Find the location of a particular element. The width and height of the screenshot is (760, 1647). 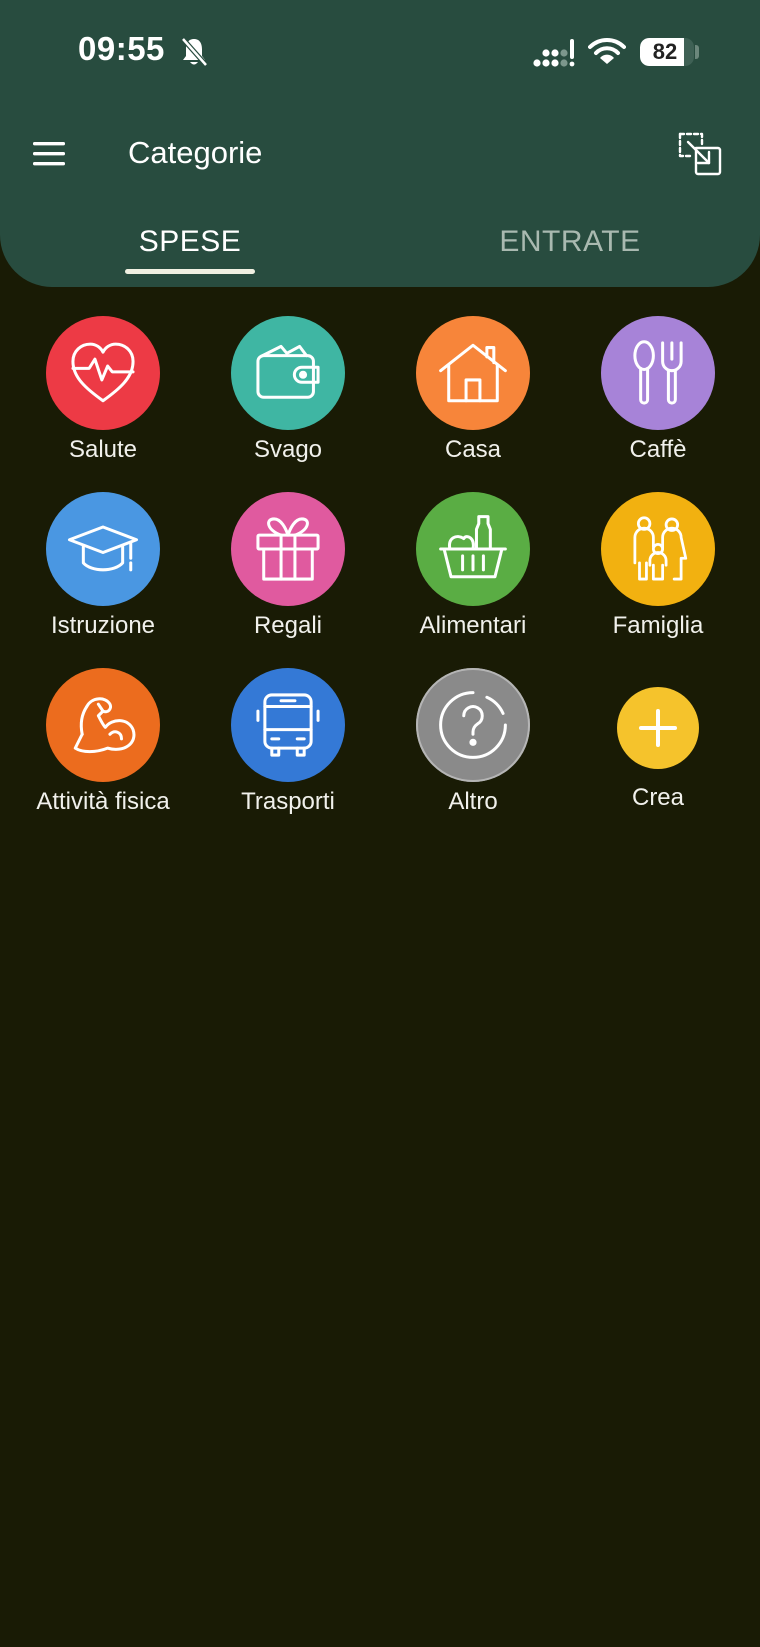

plus-icon is located at coordinates (658, 728).